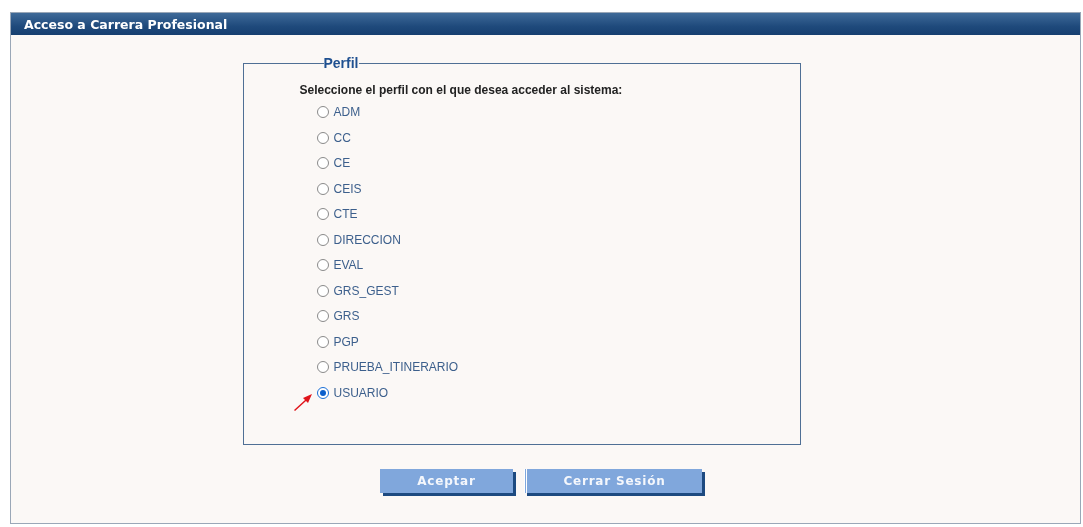 Image resolution: width=1083 pixels, height=527 pixels. I want to click on option-label: PGP, so click(346, 341).